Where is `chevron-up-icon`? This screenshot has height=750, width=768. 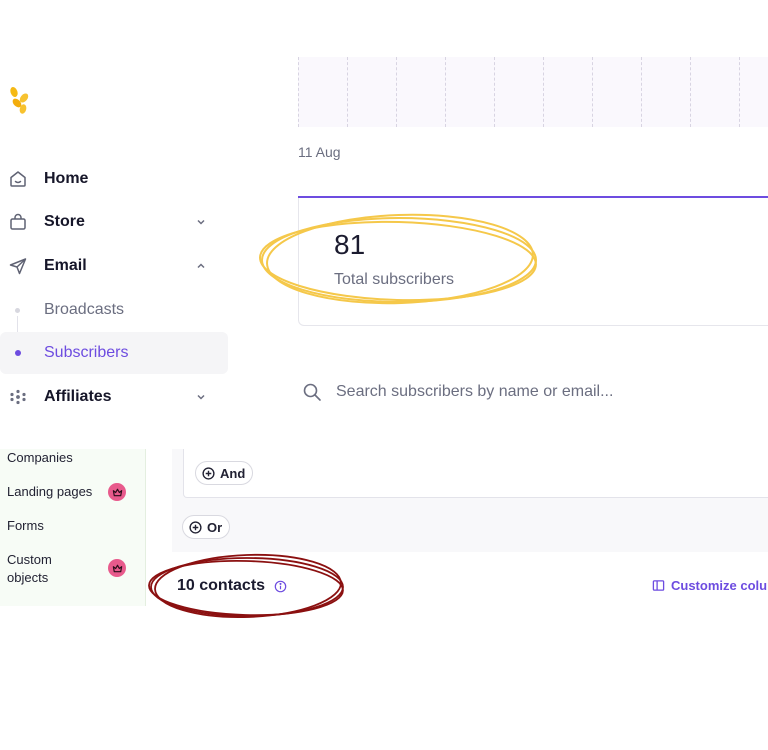 chevron-up-icon is located at coordinates (201, 266).